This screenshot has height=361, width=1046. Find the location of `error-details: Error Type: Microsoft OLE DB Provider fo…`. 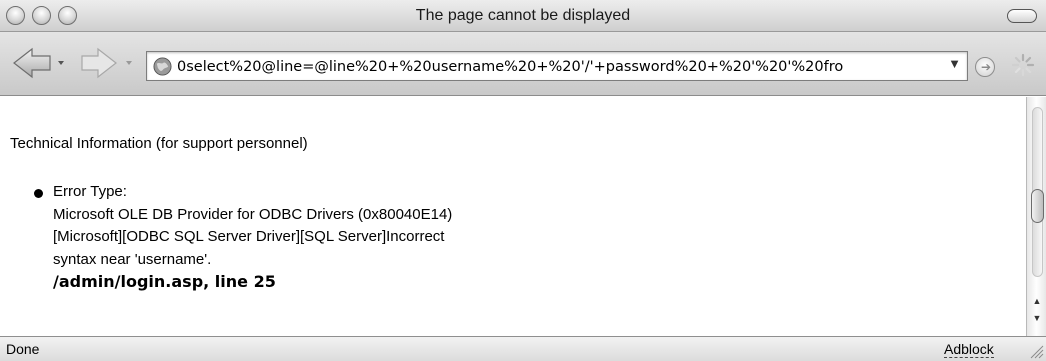

error-details: Error Type: Microsoft OLE DB Provider fo… is located at coordinates (252, 237).